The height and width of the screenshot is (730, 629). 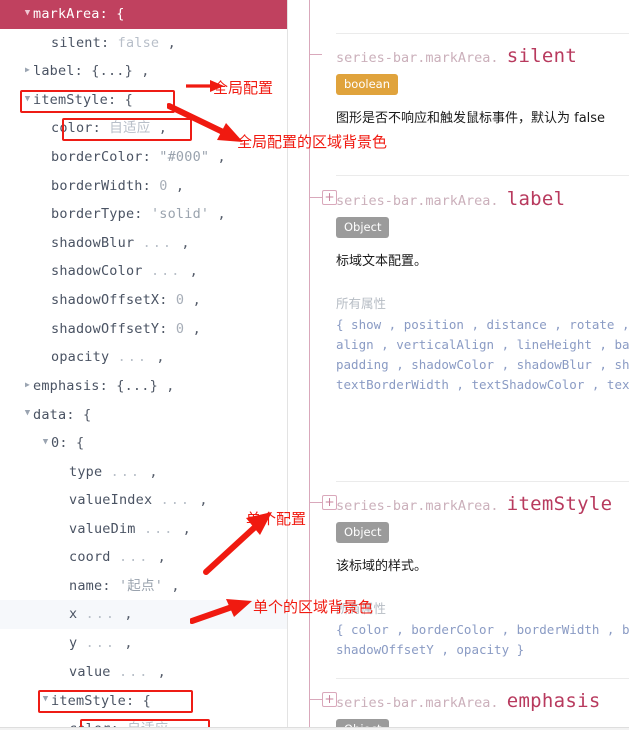 What do you see at coordinates (313, 607) in the screenshot?
I see `annotation-single-area-bg: 单个的区域背景色` at bounding box center [313, 607].